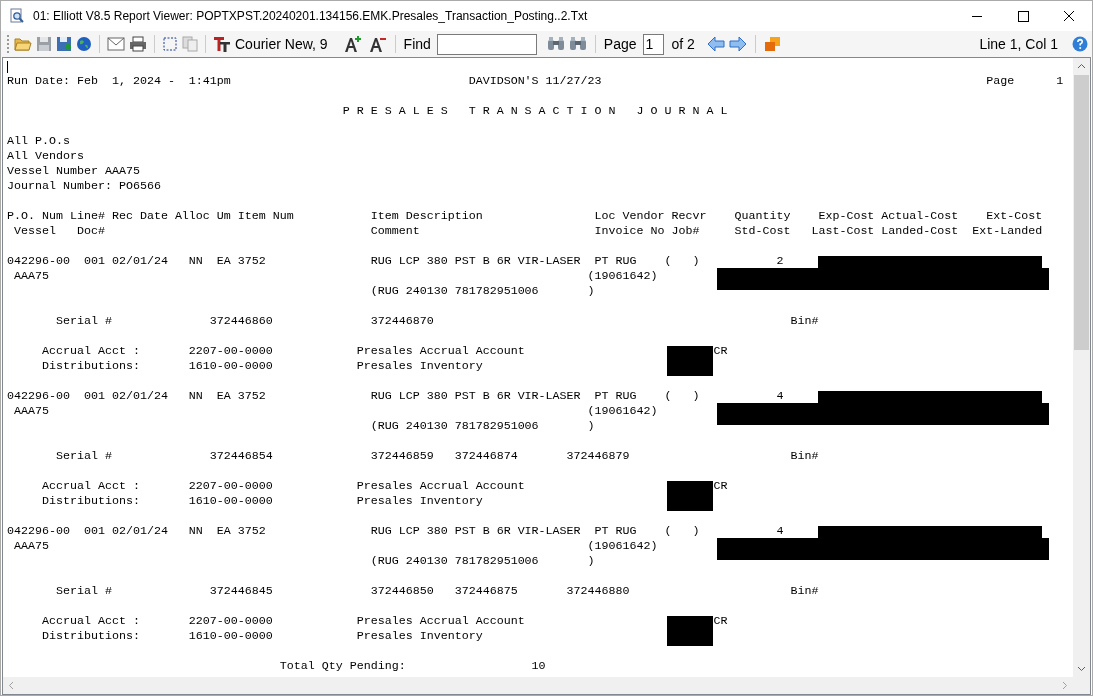  I want to click on report-line: Run Date: Feb 1, 2024 - 1:41pm DAVIDSON'S 11/27/23 Page 1, so click(535, 81).